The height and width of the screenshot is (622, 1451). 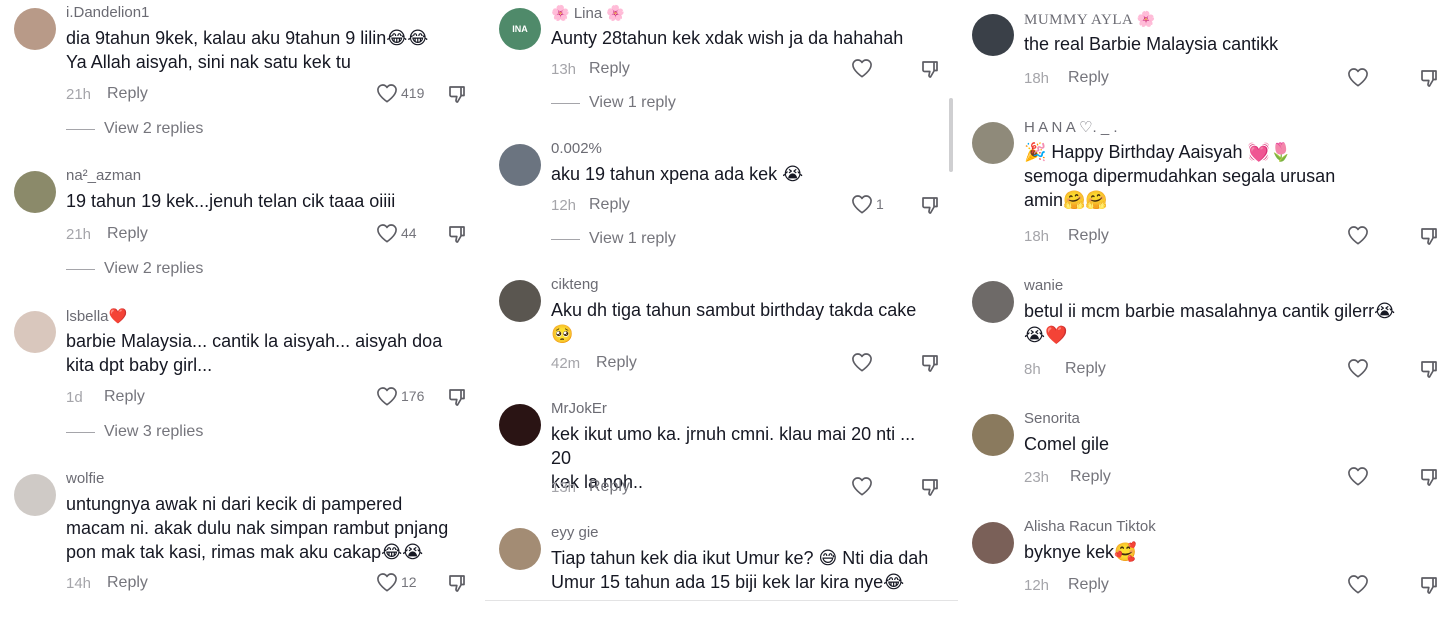 What do you see at coordinates (400, 93) in the screenshot?
I see `like-button: 419` at bounding box center [400, 93].